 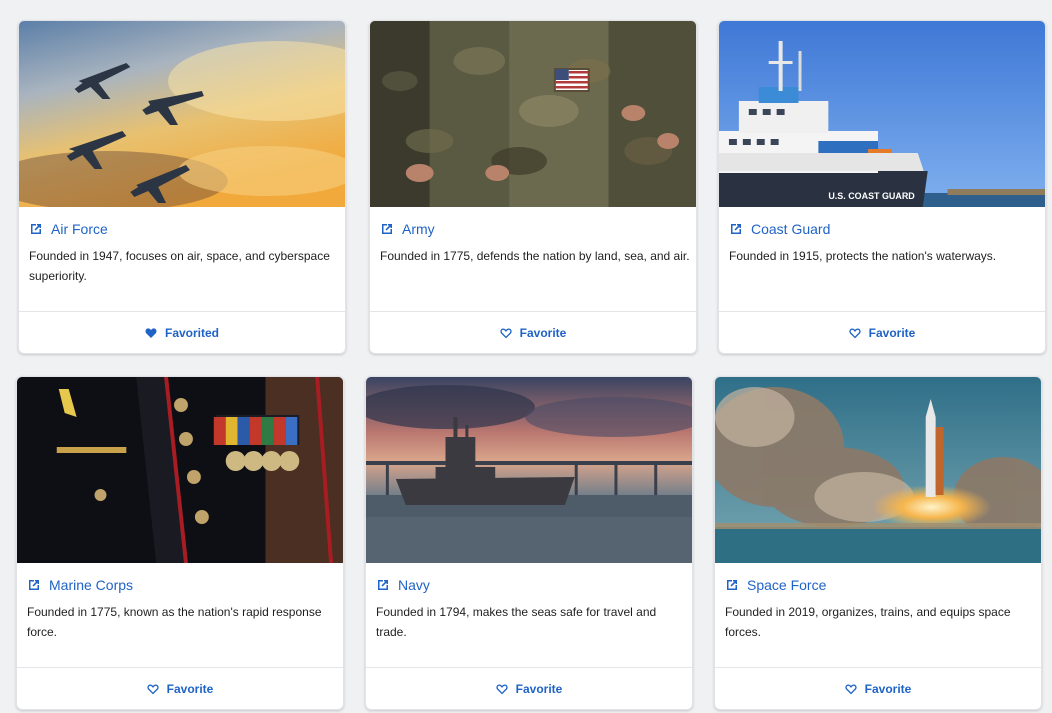 I want to click on card-image: U.S. COAST GUARD, so click(x=882, y=114).